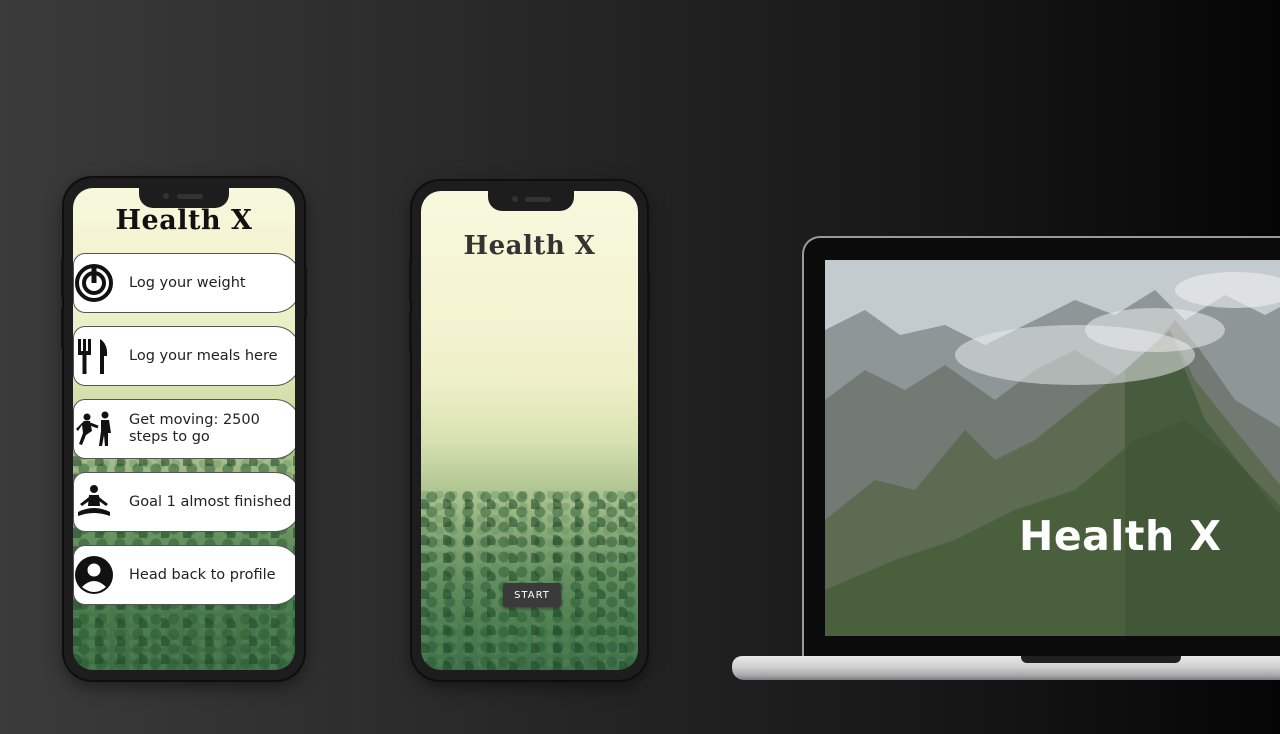 The height and width of the screenshot is (734, 1280). I want to click on start-button: START, so click(532, 595).